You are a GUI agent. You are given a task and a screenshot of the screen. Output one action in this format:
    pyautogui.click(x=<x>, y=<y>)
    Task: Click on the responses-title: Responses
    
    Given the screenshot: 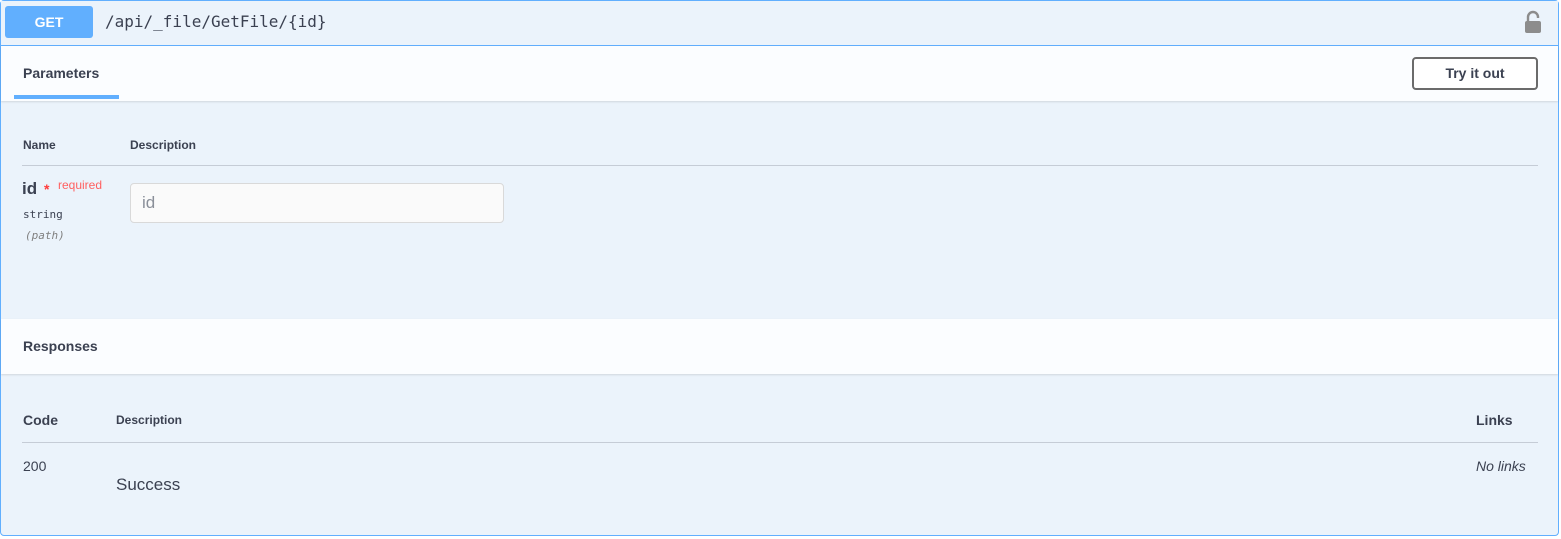 What is the action you would take?
    pyautogui.click(x=60, y=346)
    